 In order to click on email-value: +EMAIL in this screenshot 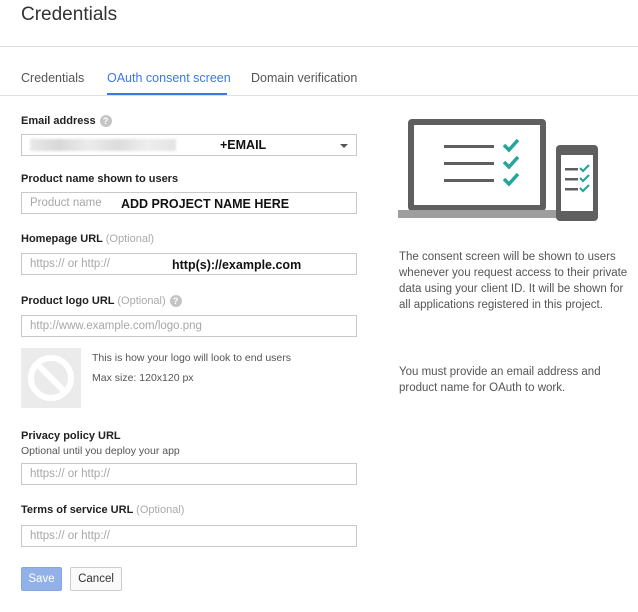, I will do `click(243, 145)`.